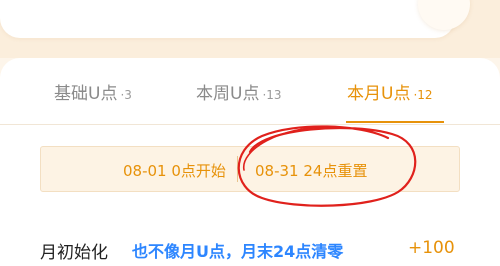 This screenshot has height=266, width=500. What do you see at coordinates (379, 94) in the screenshot?
I see `tab-monthly-points-label: 本月U点` at bounding box center [379, 94].